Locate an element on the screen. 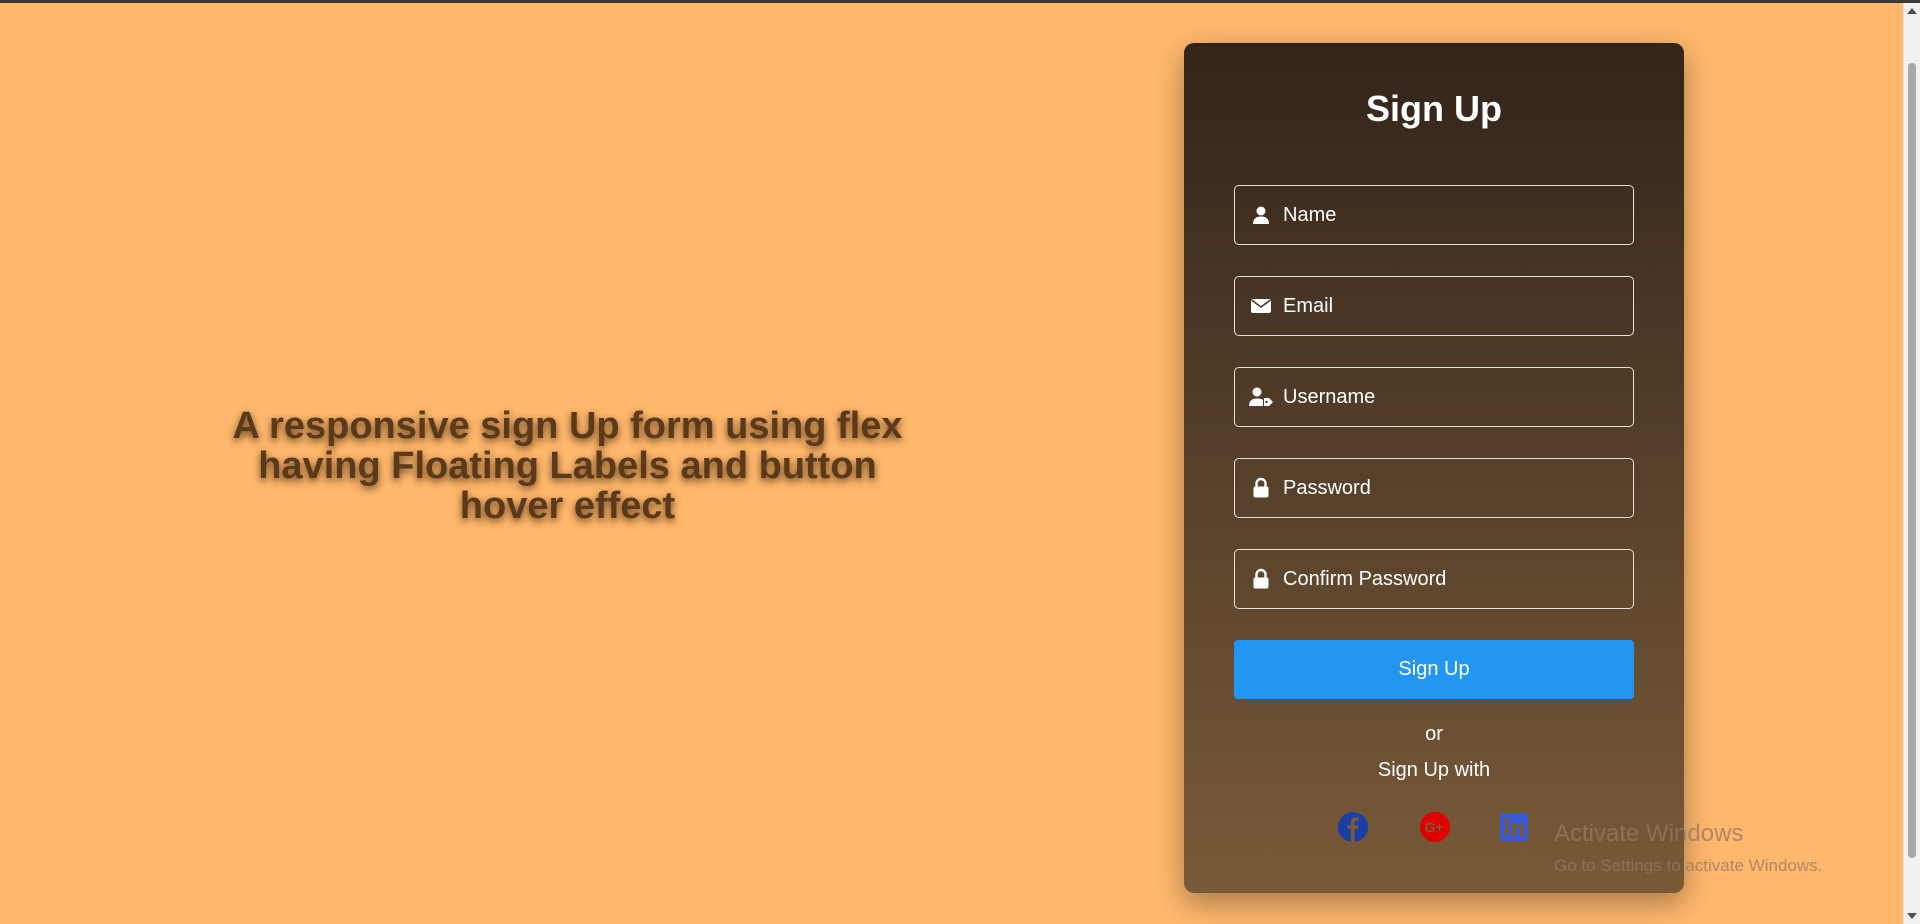  email-label: Email is located at coordinates (1308, 305).